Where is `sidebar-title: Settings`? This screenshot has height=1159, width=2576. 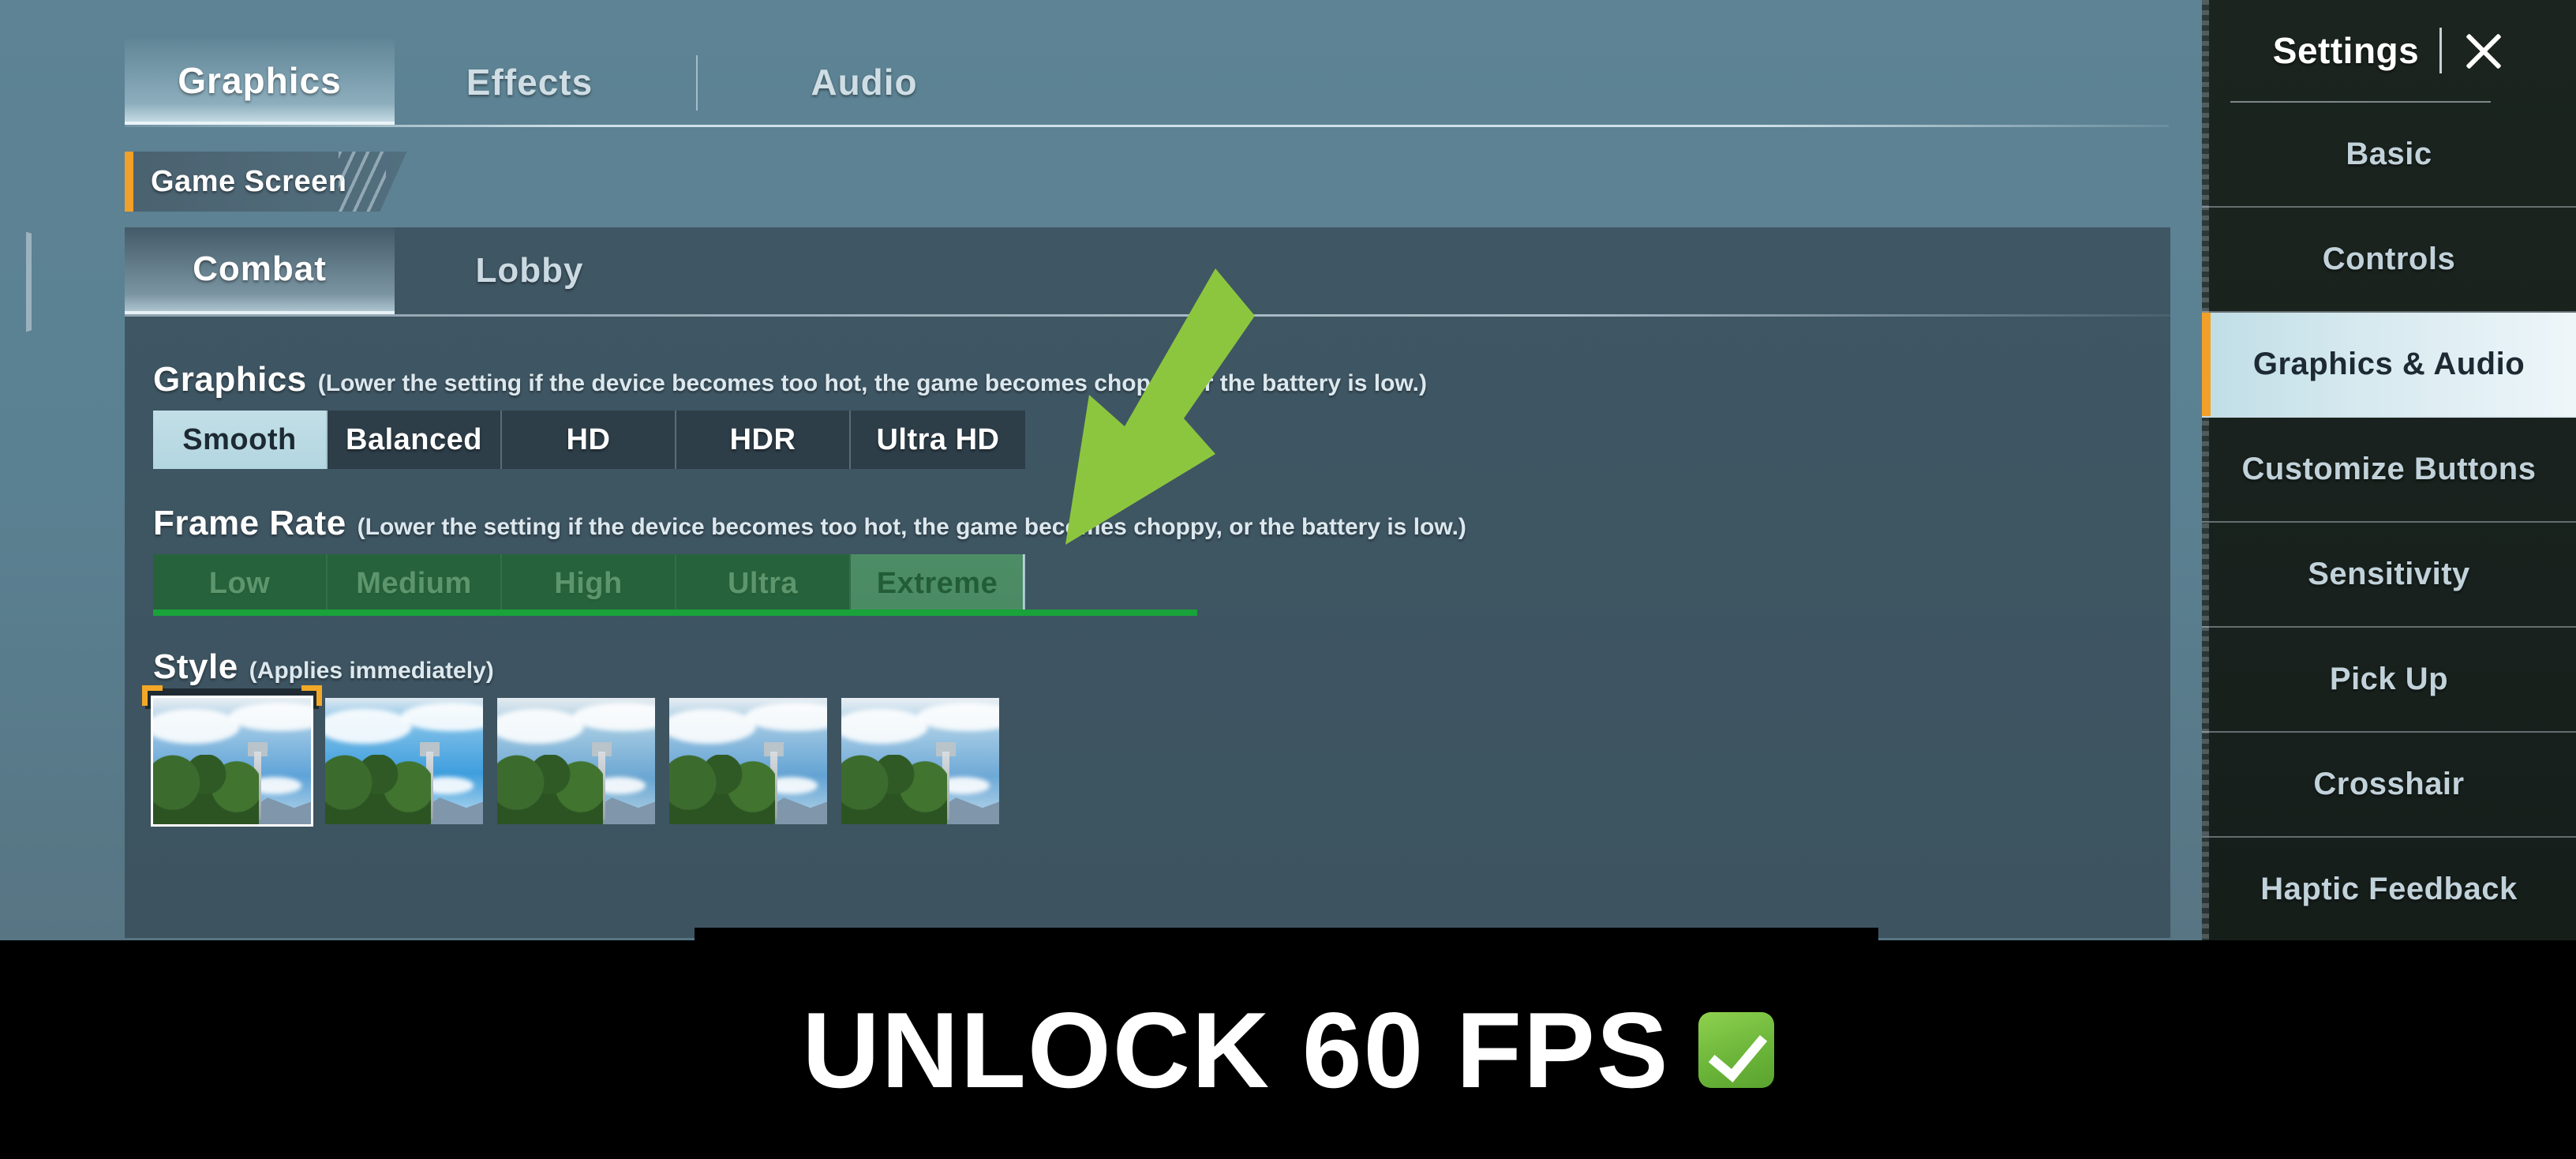 sidebar-title: Settings is located at coordinates (2346, 50).